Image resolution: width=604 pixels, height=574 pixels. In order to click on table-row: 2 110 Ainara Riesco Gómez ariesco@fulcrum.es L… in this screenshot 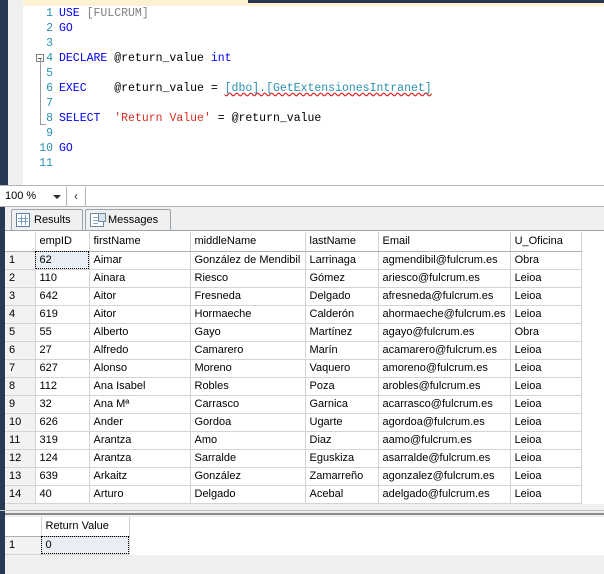, I will do `click(293, 278)`.